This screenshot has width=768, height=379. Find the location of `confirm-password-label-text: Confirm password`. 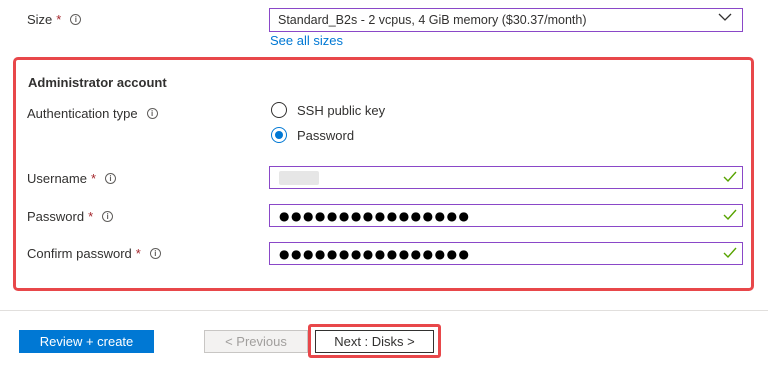

confirm-password-label-text: Confirm password is located at coordinates (79, 253).